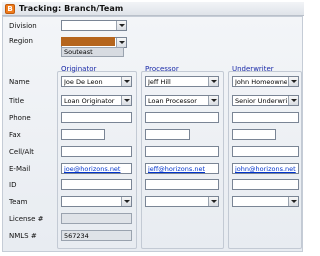 This screenshot has width=320, height=256. I want to click on underwriter-phone-input, so click(265, 117).